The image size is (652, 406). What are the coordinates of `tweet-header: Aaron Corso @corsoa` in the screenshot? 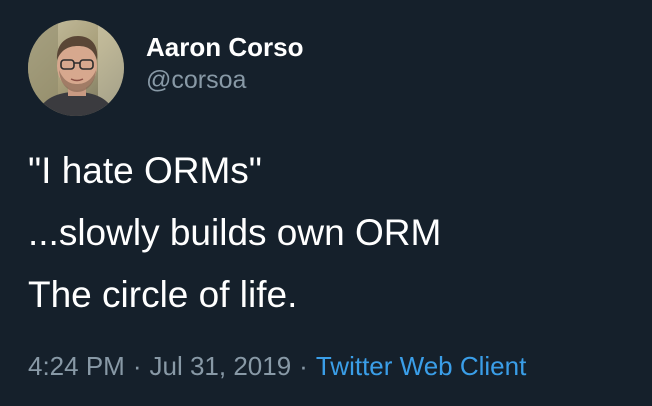 It's located at (165, 68).